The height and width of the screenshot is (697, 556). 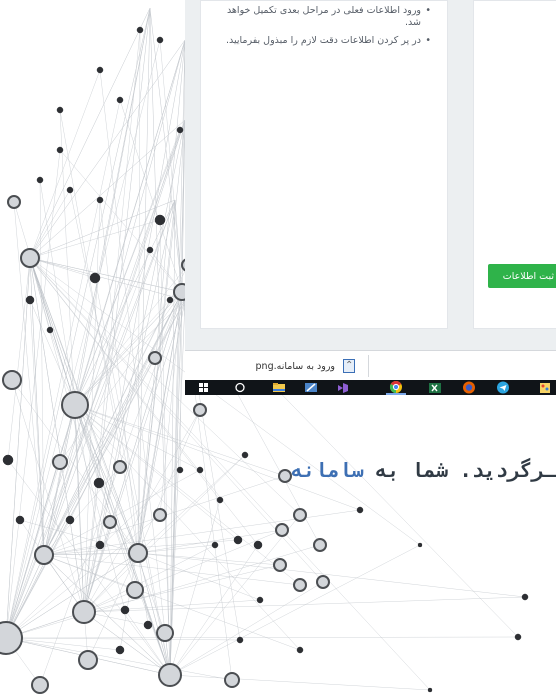 I want to click on download-file-name: ورود به سامانه.png, so click(x=295, y=366).